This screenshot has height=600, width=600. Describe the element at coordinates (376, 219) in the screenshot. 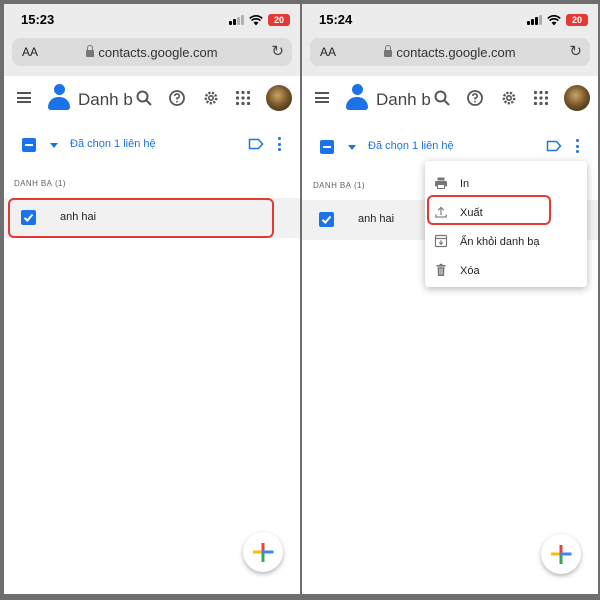

I see `contact-name: anh hai` at that location.